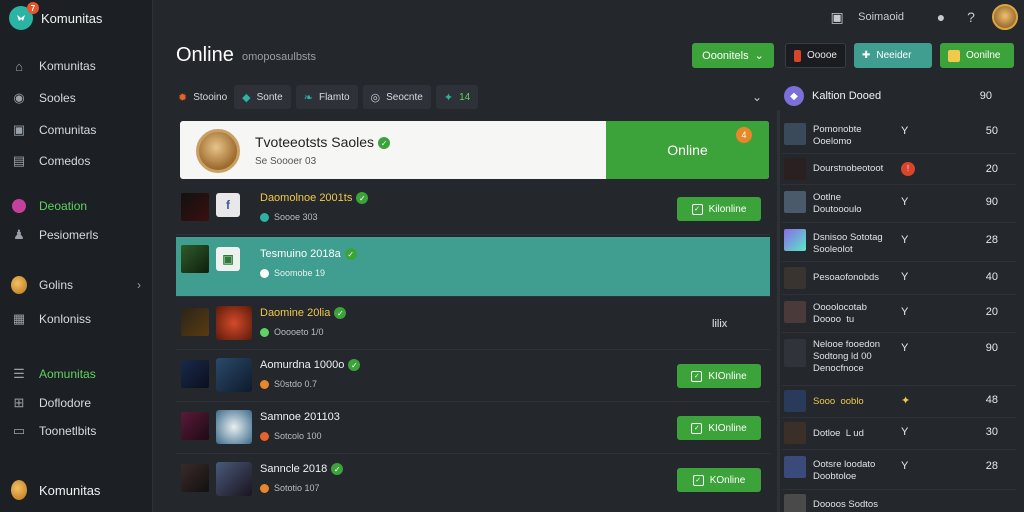 This screenshot has width=1024, height=512. I want to click on filter-chip: ◎ Seocnte, so click(396, 97).